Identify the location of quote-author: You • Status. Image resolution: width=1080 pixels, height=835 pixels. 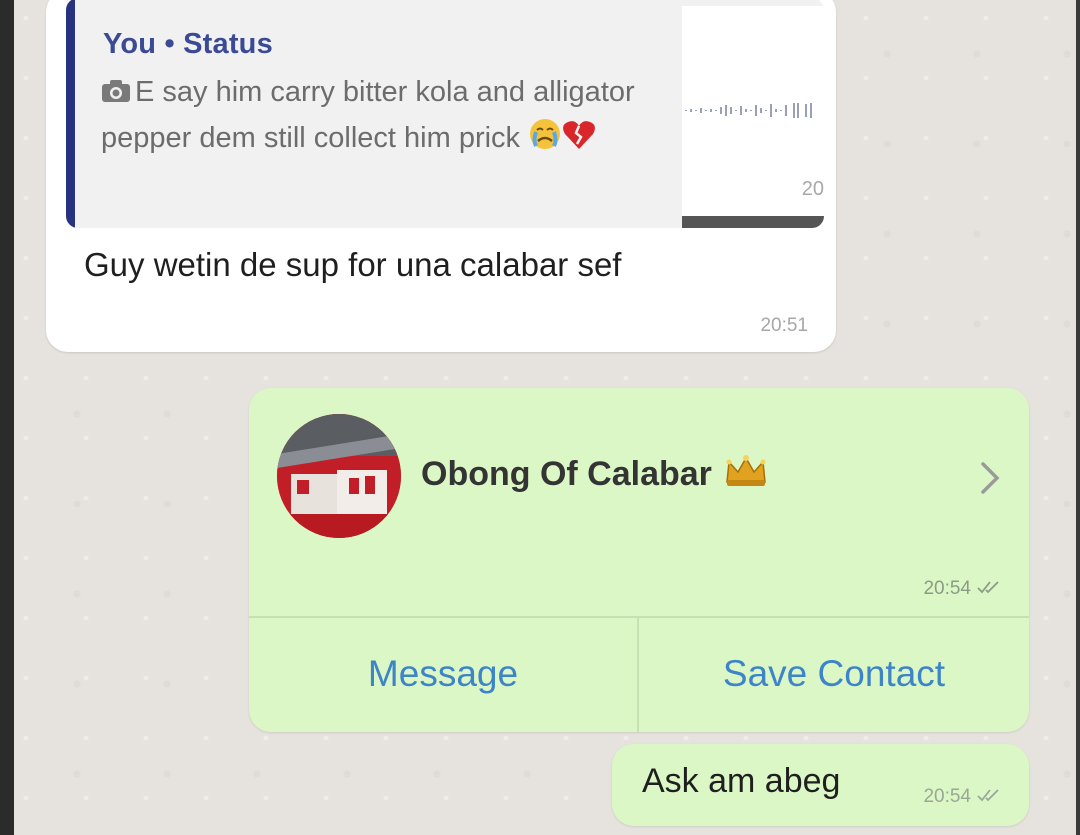
(188, 44).